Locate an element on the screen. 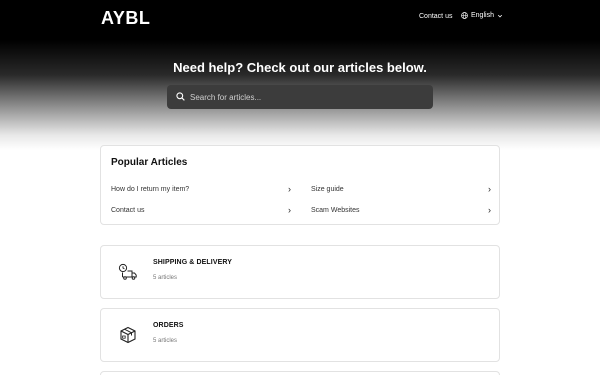 Image resolution: width=600 pixels, height=375 pixels. search-bar is located at coordinates (300, 97).